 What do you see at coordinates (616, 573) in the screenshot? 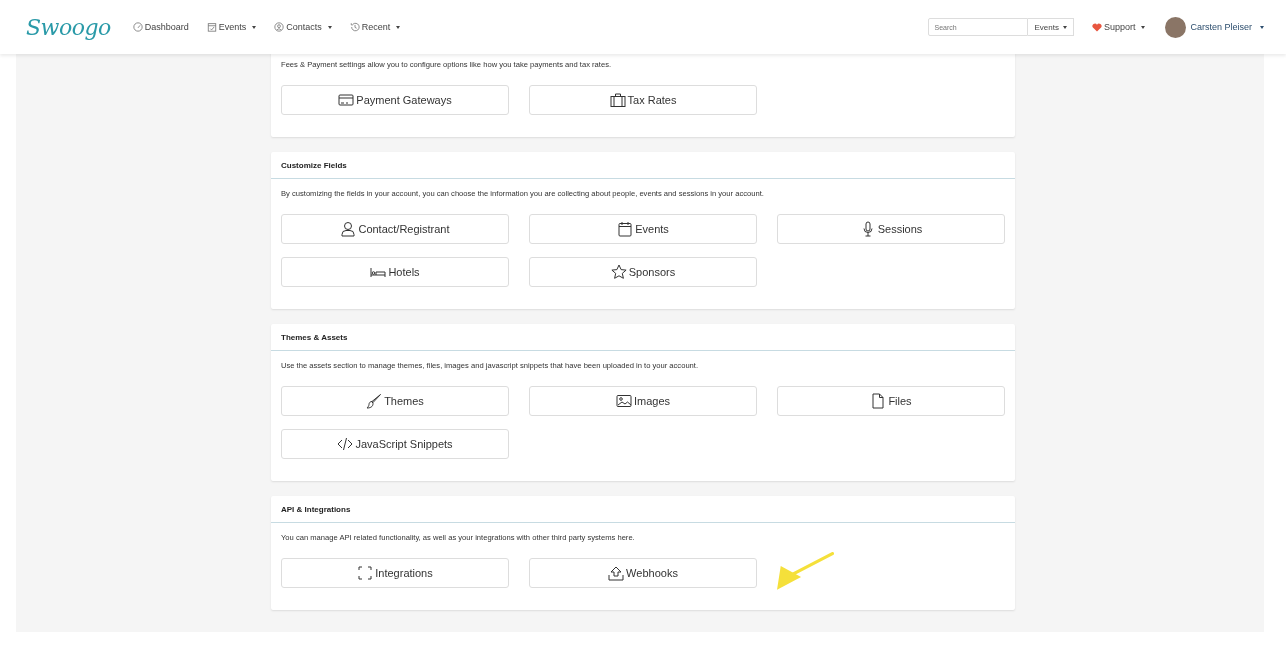
I see `upload-icon` at bounding box center [616, 573].